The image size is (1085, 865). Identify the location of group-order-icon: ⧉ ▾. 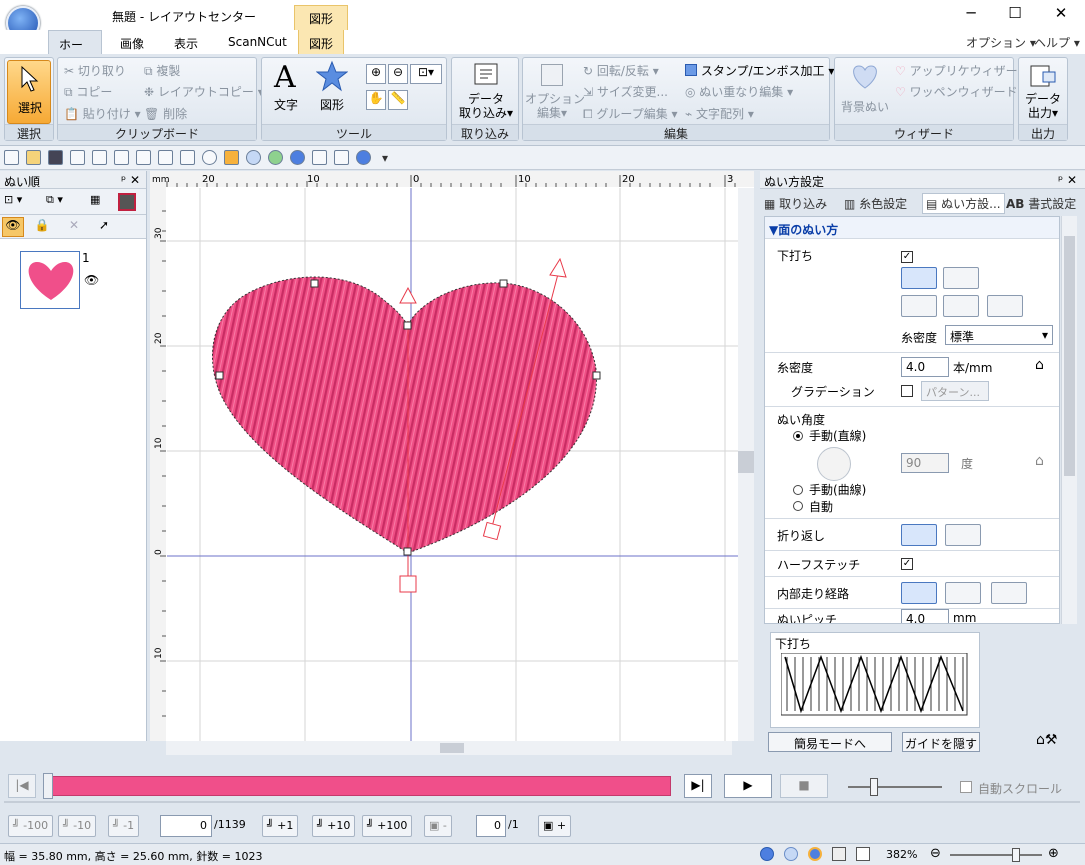
(61, 202).